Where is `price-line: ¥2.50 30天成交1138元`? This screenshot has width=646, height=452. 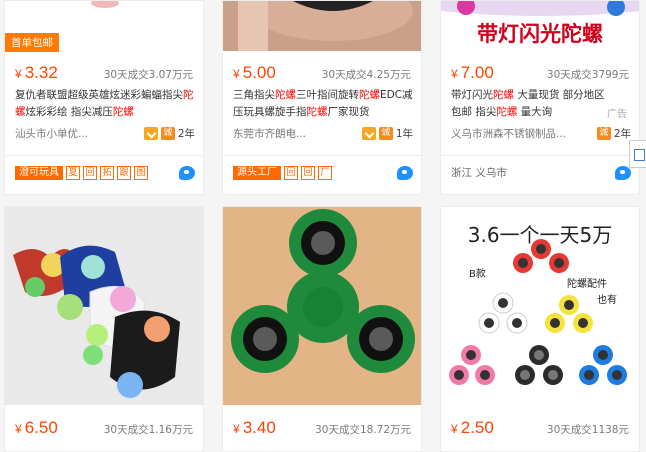
price-line: ¥2.50 30天成交1138元 is located at coordinates (540, 429).